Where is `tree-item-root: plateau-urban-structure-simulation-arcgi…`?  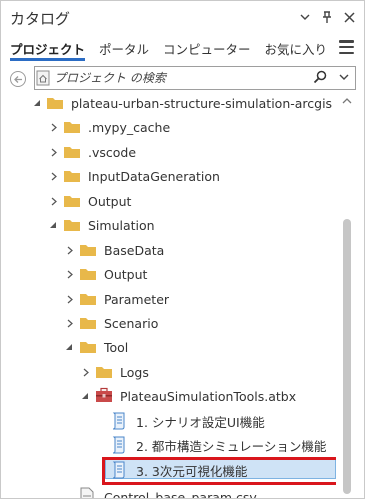
tree-item-root: plateau-urban-structure-simulation-arcgi… is located at coordinates (168, 104).